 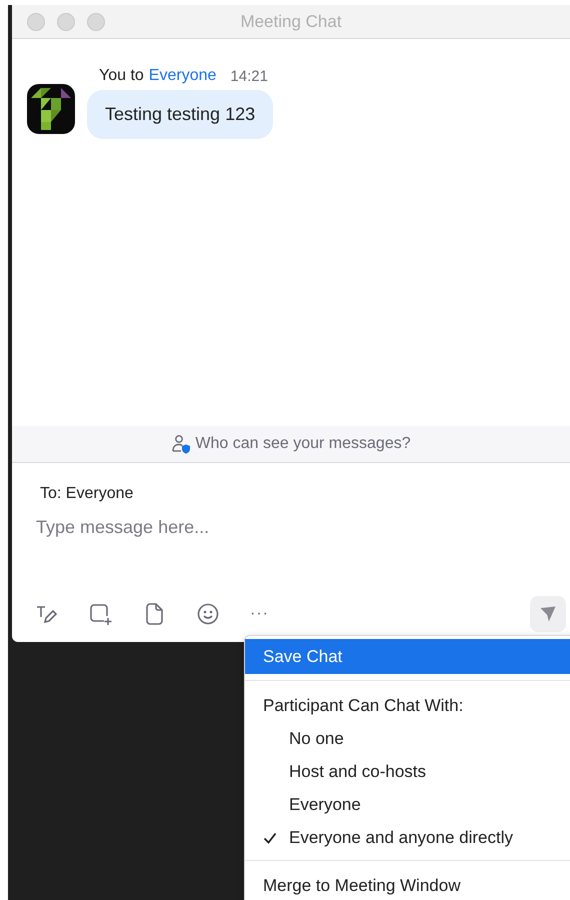 What do you see at coordinates (182, 76) in the screenshot?
I see `recipient-link: Everyone` at bounding box center [182, 76].